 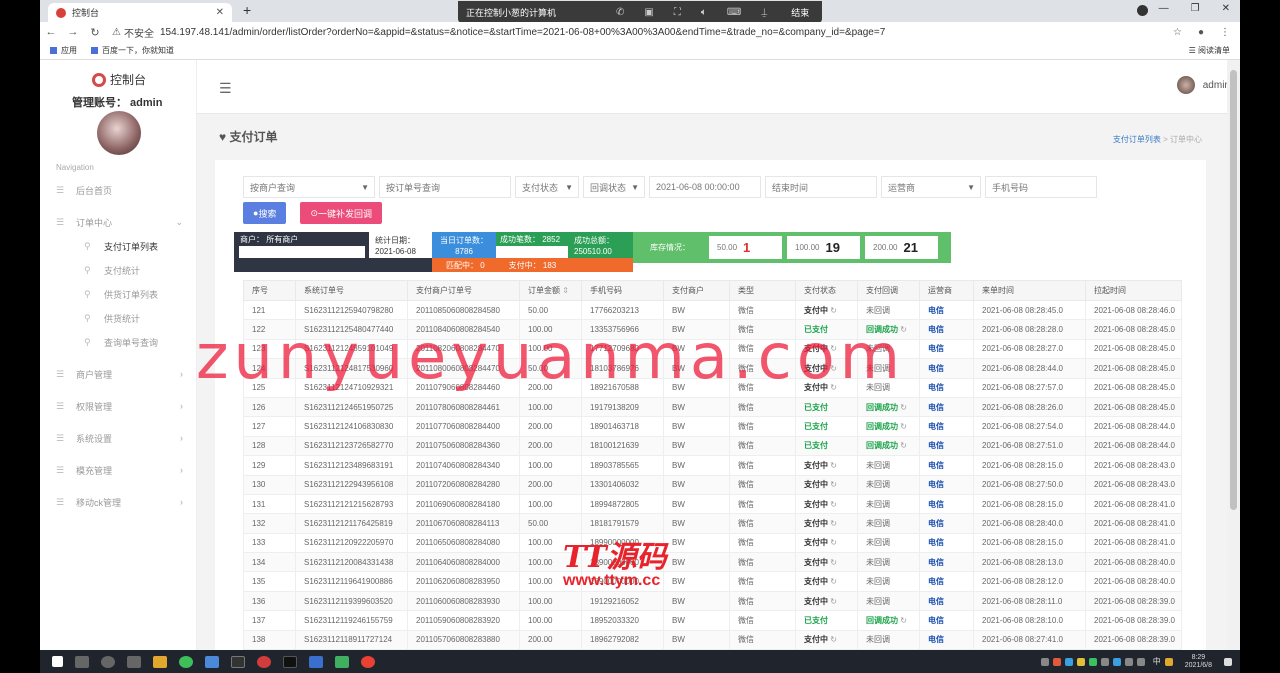 What do you see at coordinates (108, 661) in the screenshot?
I see `cortana-icon` at bounding box center [108, 661].